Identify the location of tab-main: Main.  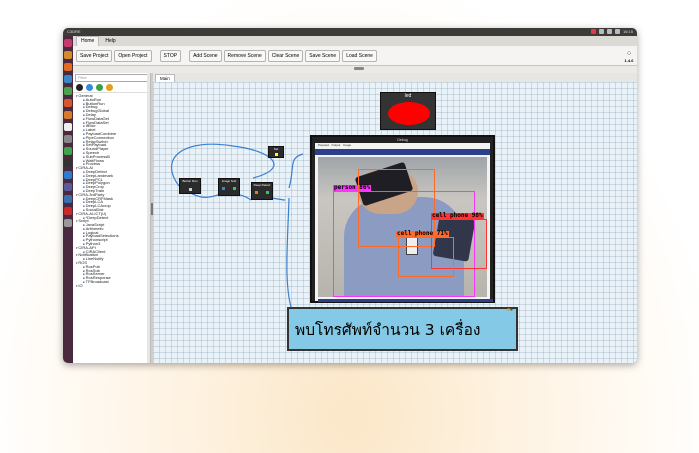
(165, 78).